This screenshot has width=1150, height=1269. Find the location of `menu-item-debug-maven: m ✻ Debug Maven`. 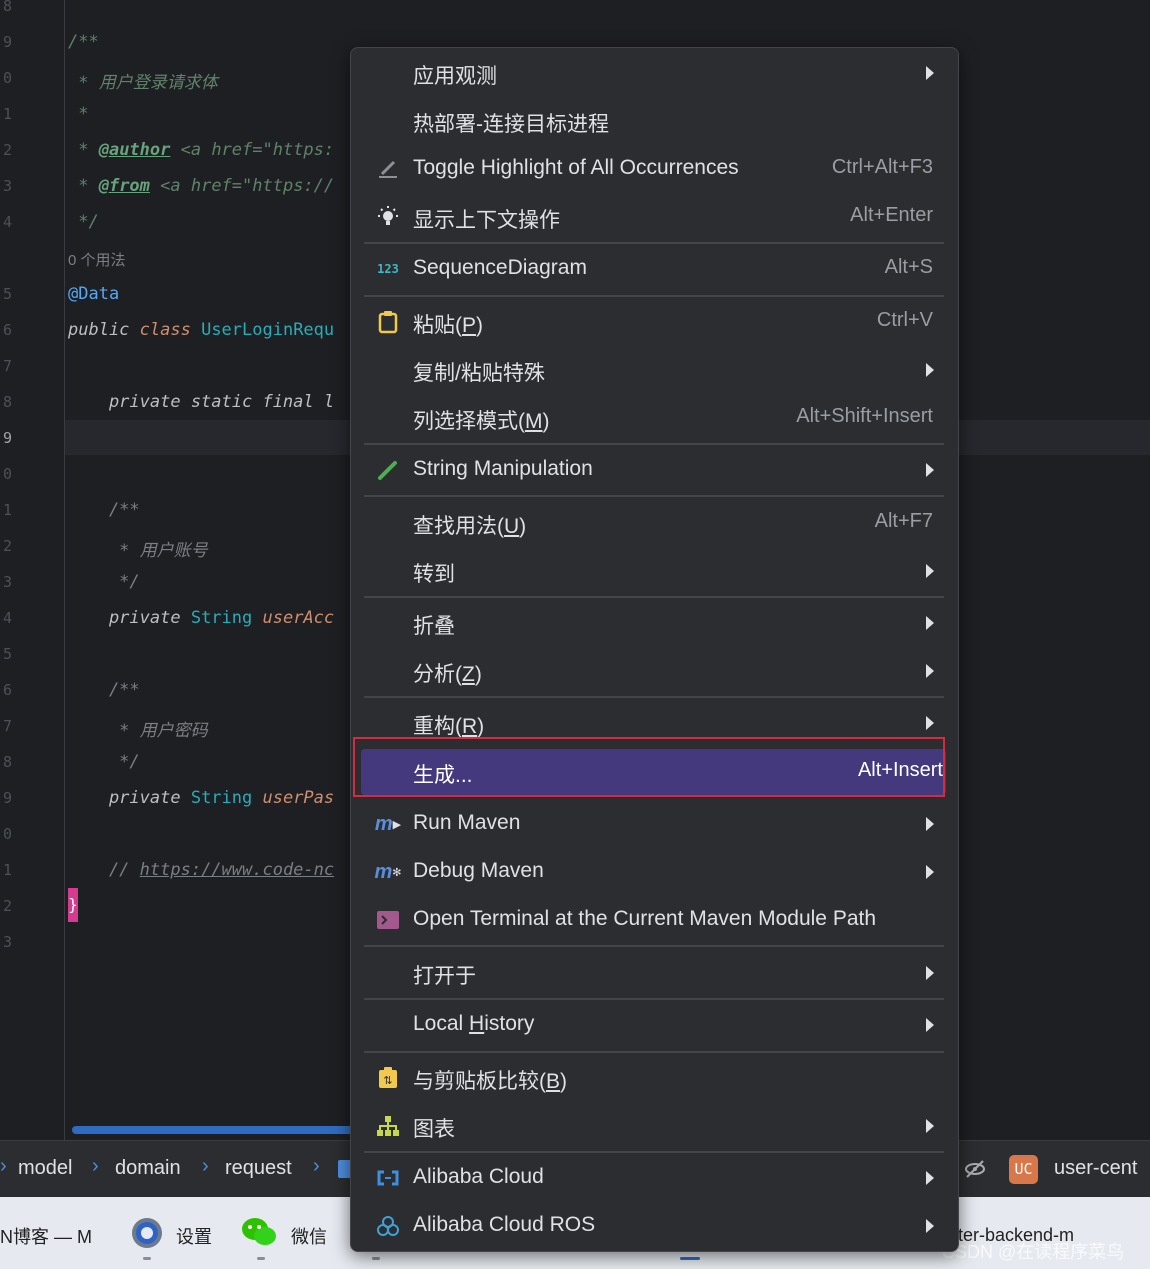

menu-item-debug-maven: m ✻ Debug Maven is located at coordinates (653, 872).